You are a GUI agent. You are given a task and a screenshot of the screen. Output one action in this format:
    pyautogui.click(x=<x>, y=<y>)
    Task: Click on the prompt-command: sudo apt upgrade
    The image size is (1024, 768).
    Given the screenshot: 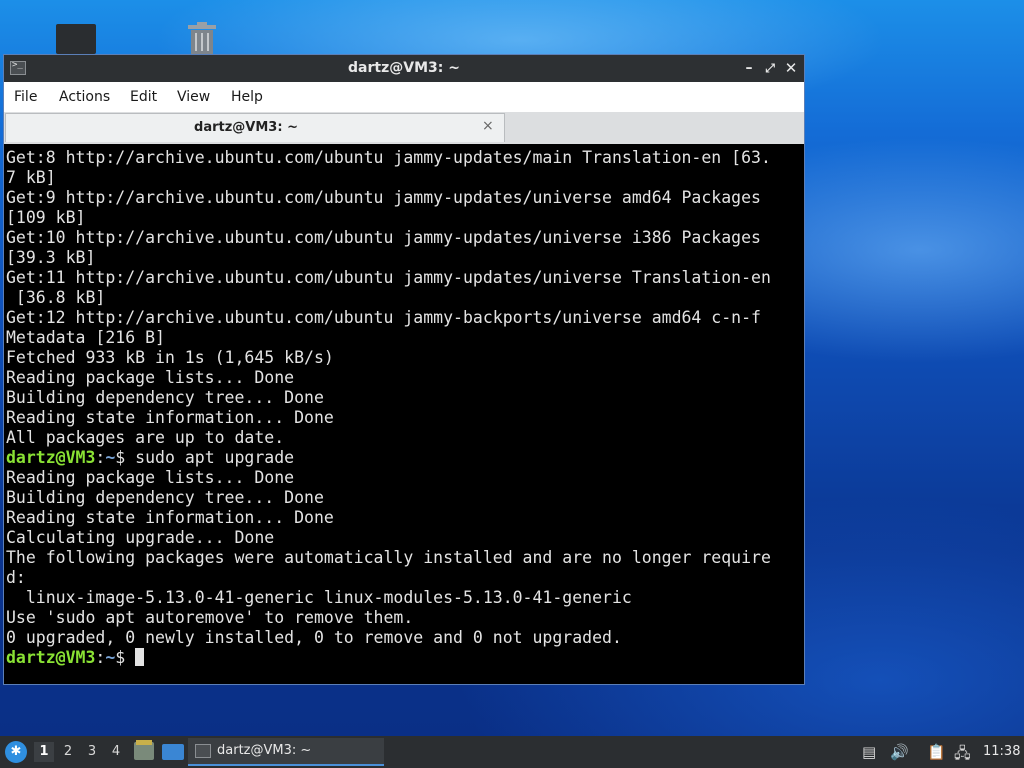 What is the action you would take?
    pyautogui.click(x=215, y=457)
    